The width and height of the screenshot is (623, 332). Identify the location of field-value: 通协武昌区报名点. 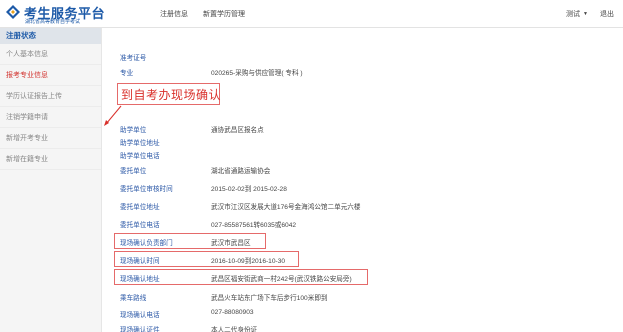
(237, 130).